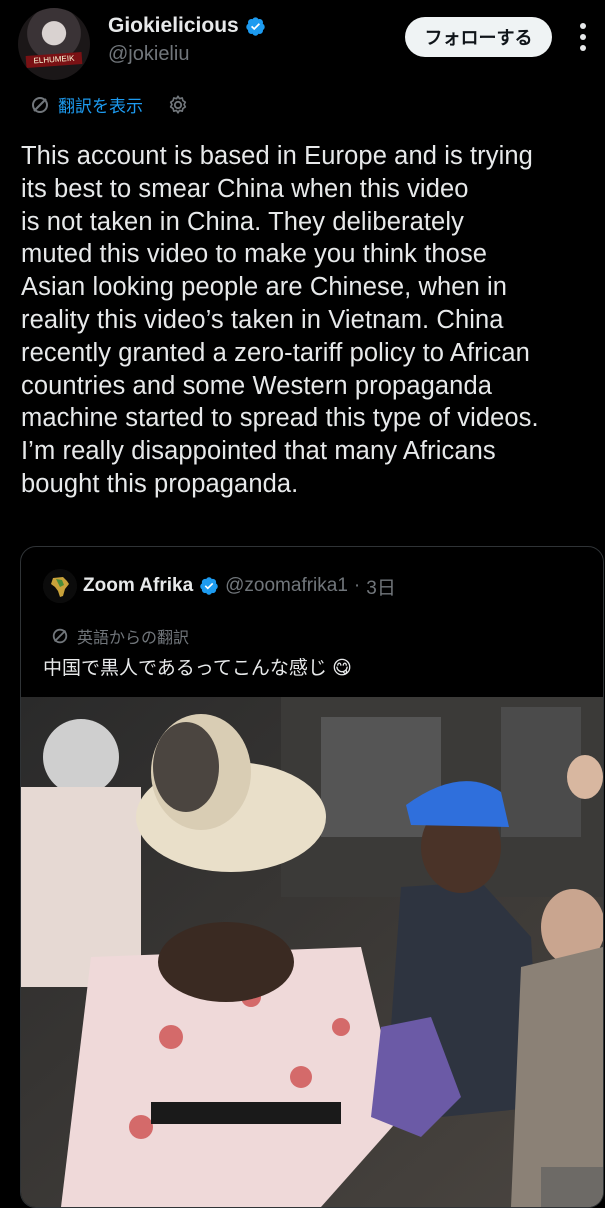  What do you see at coordinates (173, 26) in the screenshot?
I see `display-name: Giokielicious` at bounding box center [173, 26].